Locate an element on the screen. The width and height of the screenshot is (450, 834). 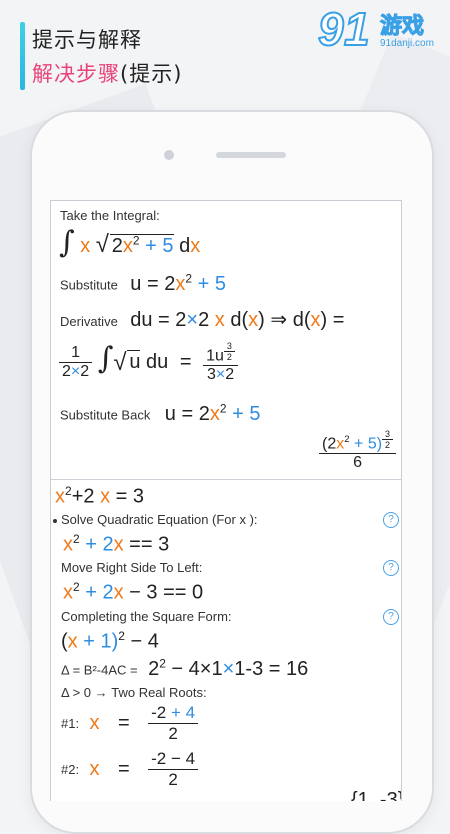
substitute-back-row: Substitute Back u = 2x2 + 5 is located at coordinates (160, 413).